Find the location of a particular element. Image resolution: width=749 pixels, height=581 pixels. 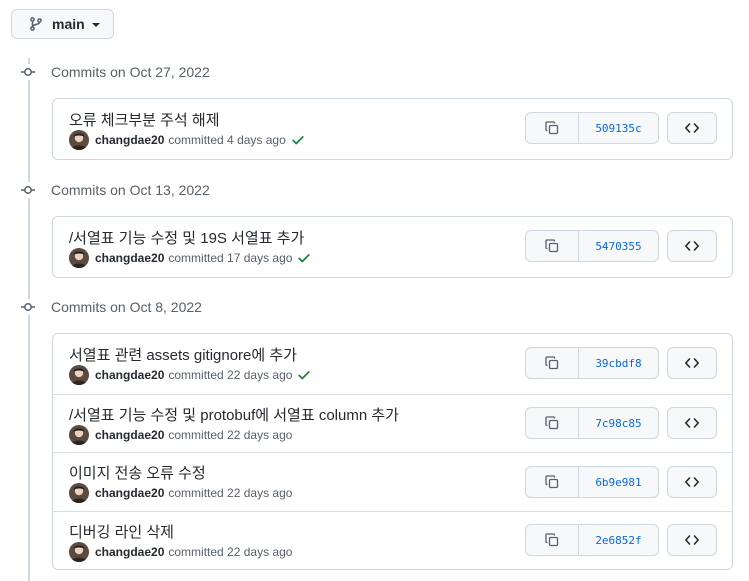

commit-sha-link: 6b9e981 is located at coordinates (619, 482).